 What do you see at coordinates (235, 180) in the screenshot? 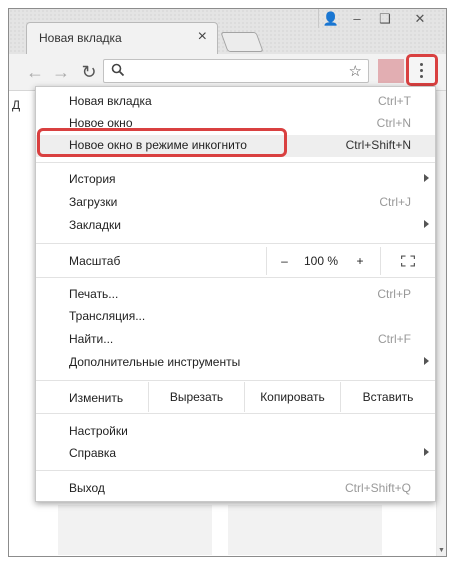
I see `menu-item-history: История` at bounding box center [235, 180].